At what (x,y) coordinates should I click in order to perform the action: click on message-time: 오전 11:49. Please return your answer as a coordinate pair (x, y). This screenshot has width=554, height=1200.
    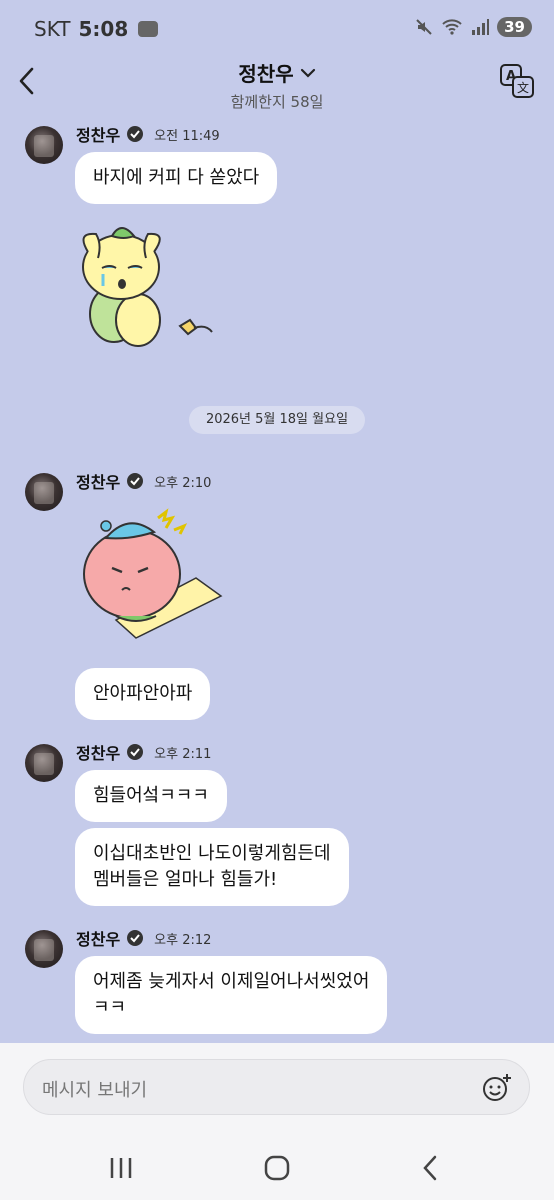
    Looking at the image, I should click on (187, 136).